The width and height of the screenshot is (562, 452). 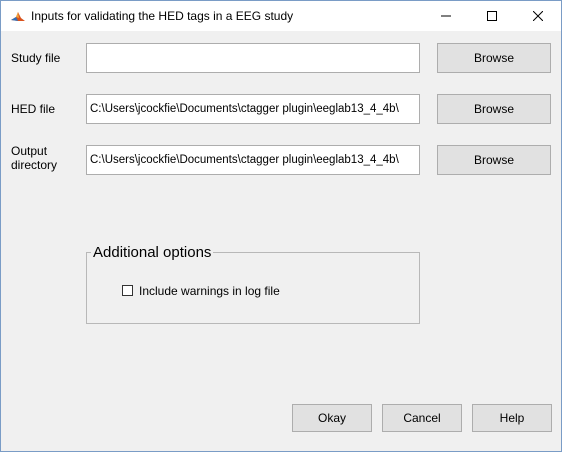 I want to click on minimize-button, so click(x=446, y=16).